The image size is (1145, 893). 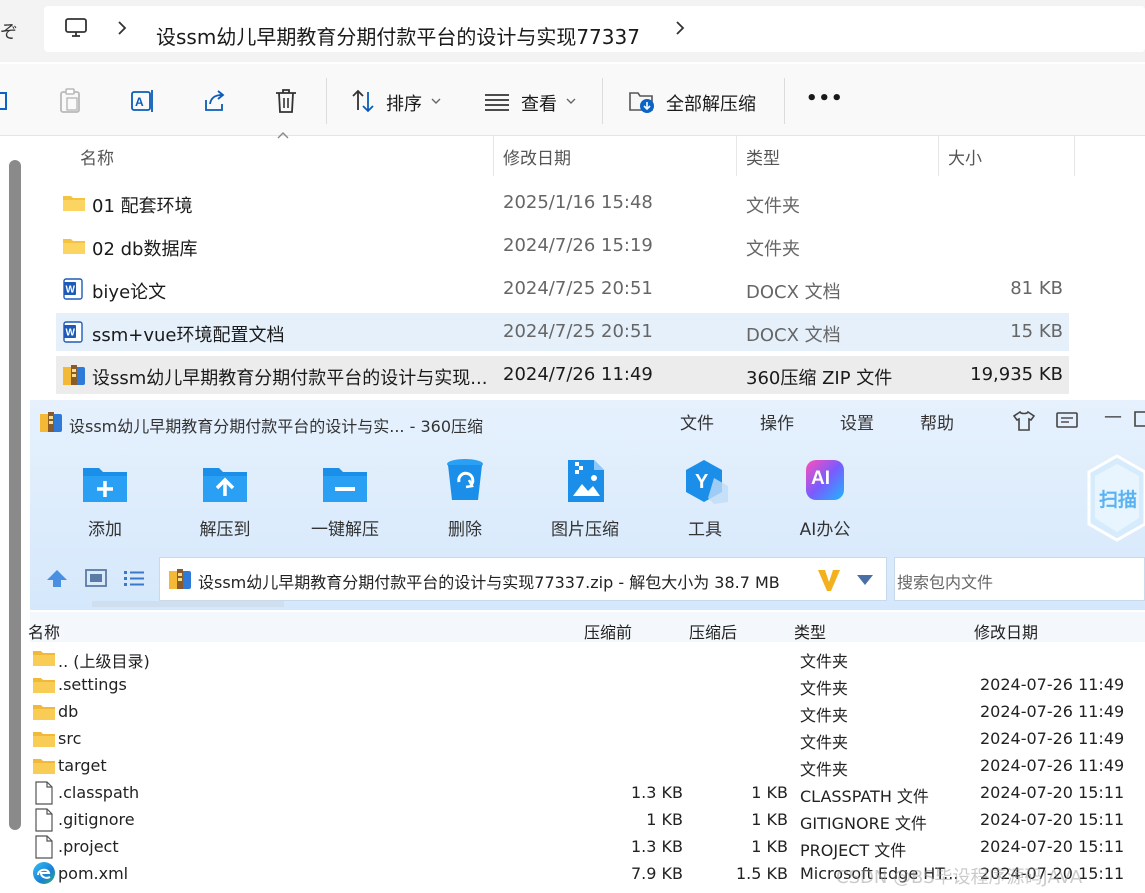 What do you see at coordinates (829, 580) in the screenshot?
I see `verified-v-icon` at bounding box center [829, 580].